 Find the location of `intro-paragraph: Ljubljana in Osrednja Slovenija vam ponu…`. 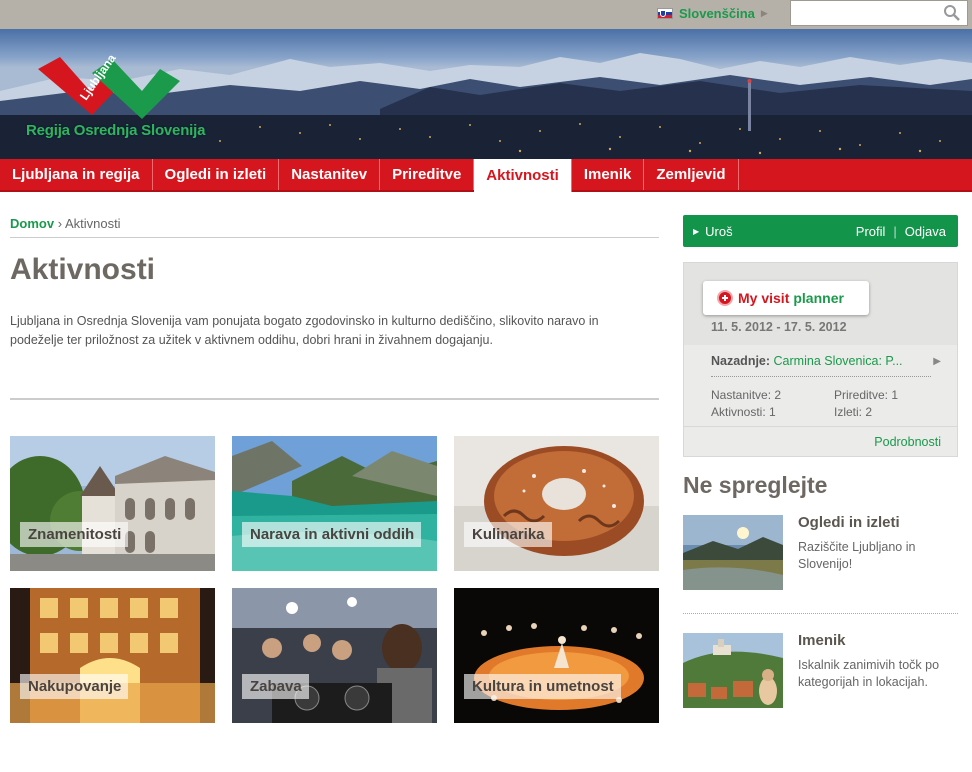

intro-paragraph: Ljubljana in Osrednja Slovenija vam ponu… is located at coordinates (304, 330).